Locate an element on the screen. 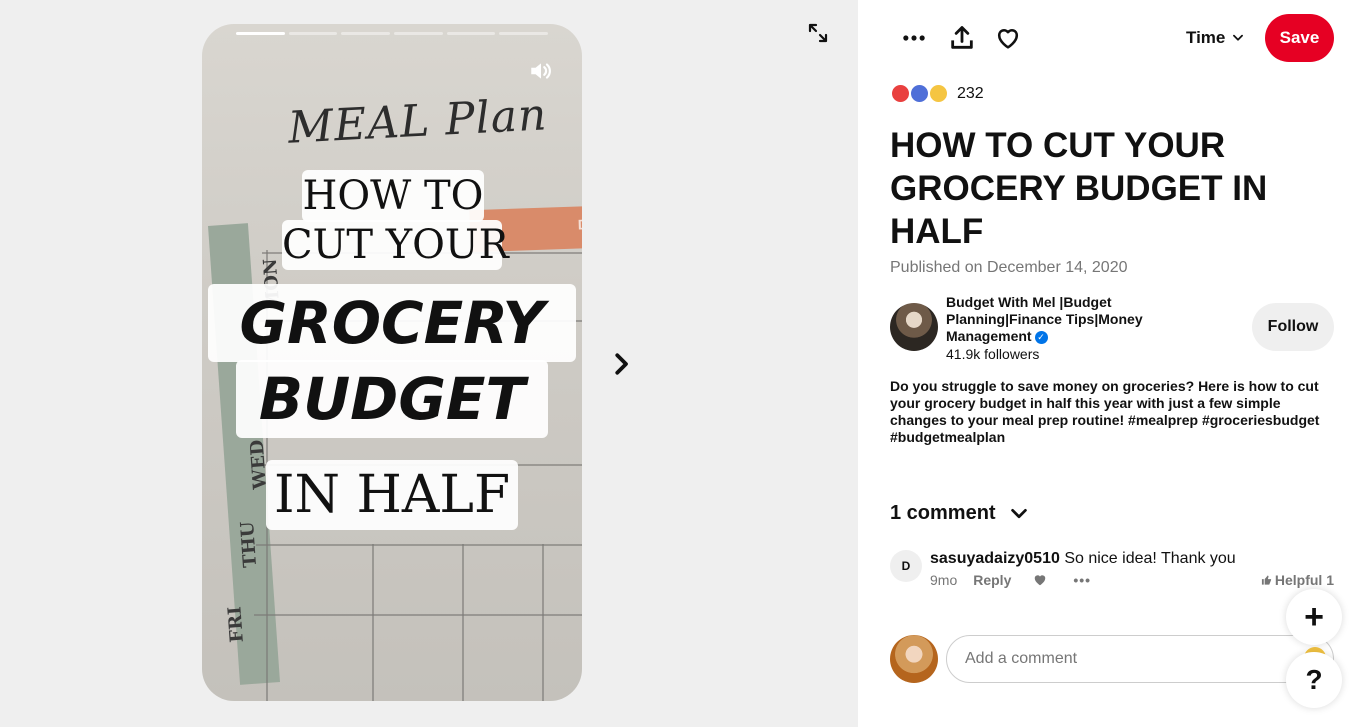 The image size is (1366, 727). comments-toggle: 1 comment is located at coordinates (960, 513).